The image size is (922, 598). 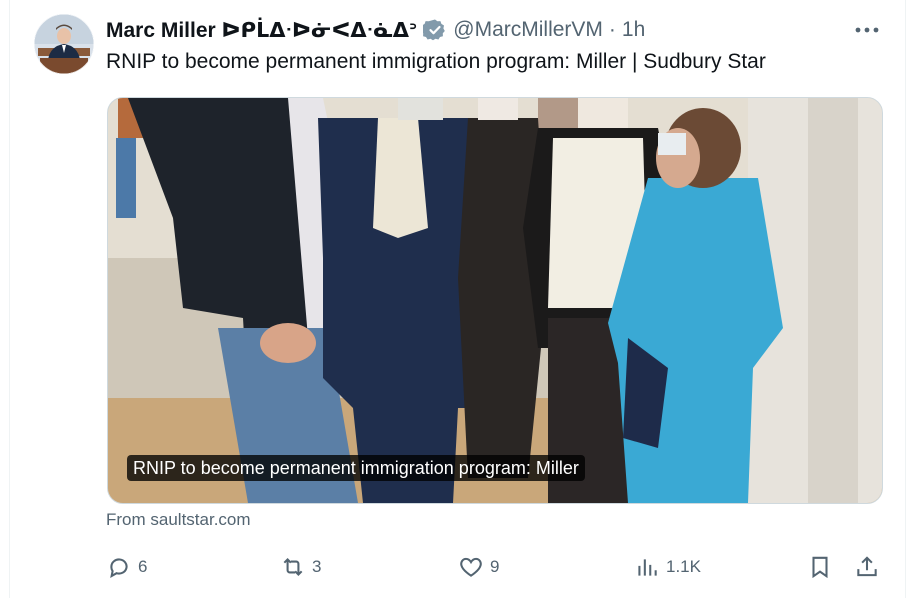 I want to click on more-horizontal-icon, so click(x=867, y=30).